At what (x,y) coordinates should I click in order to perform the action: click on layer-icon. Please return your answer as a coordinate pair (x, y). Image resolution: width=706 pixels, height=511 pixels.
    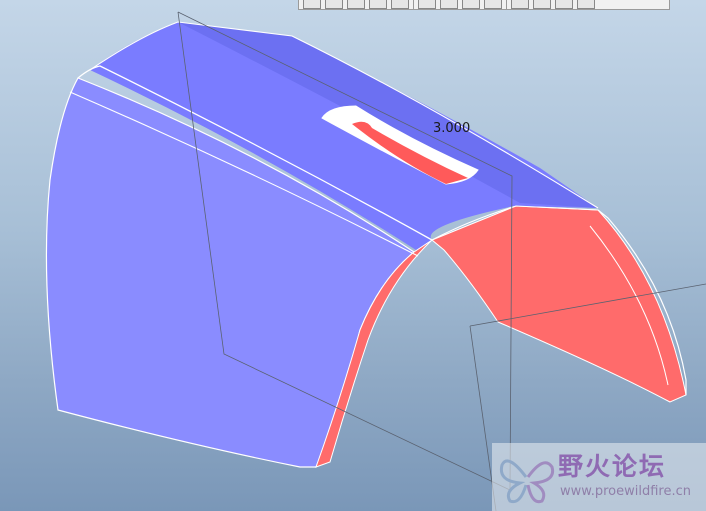
    Looking at the image, I should click on (356, 4).